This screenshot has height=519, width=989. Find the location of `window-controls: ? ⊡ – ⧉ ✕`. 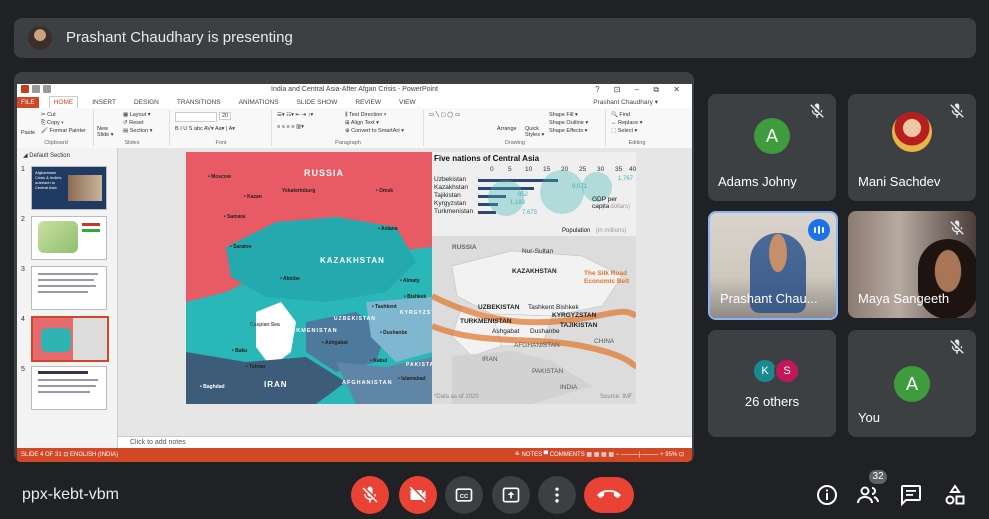

window-controls: ? ⊡ – ⧉ ✕ is located at coordinates (640, 89).